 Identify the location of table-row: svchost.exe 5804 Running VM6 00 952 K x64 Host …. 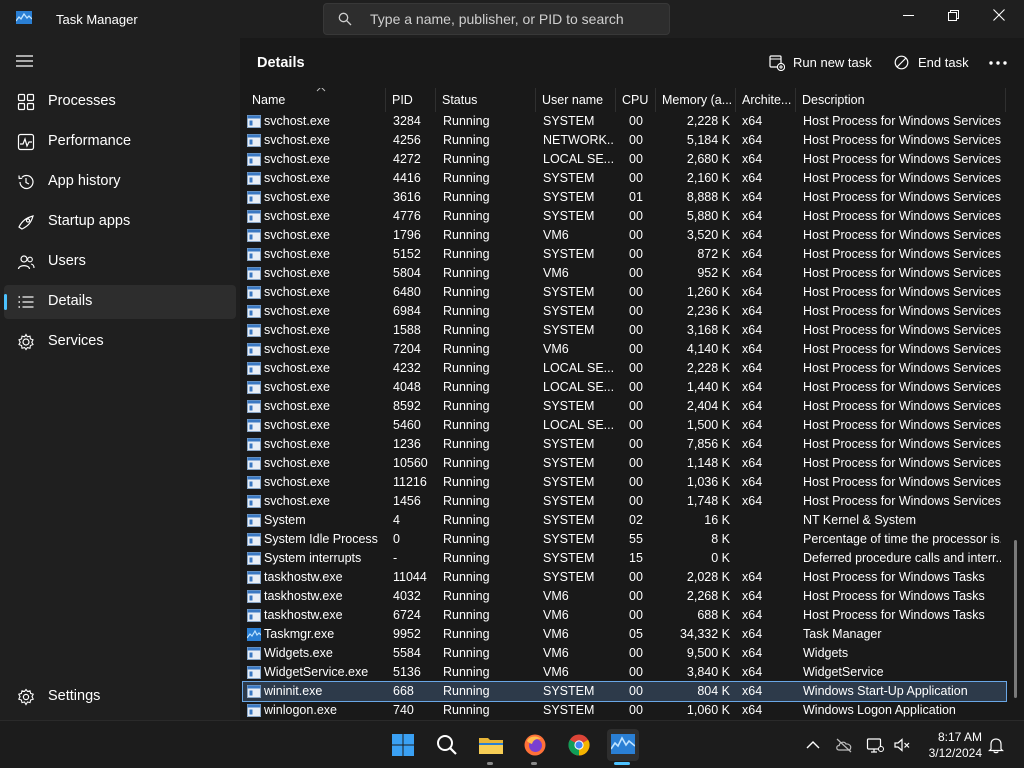
(624, 273).